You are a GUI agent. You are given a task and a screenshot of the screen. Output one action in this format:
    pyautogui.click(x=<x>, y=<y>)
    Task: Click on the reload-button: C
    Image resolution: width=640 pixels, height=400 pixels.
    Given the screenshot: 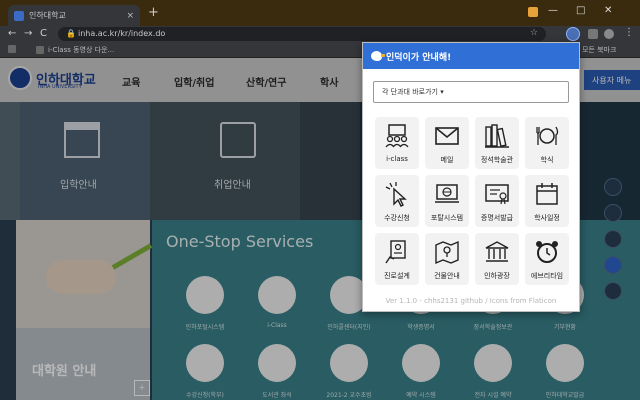 What is the action you would take?
    pyautogui.click(x=43, y=34)
    